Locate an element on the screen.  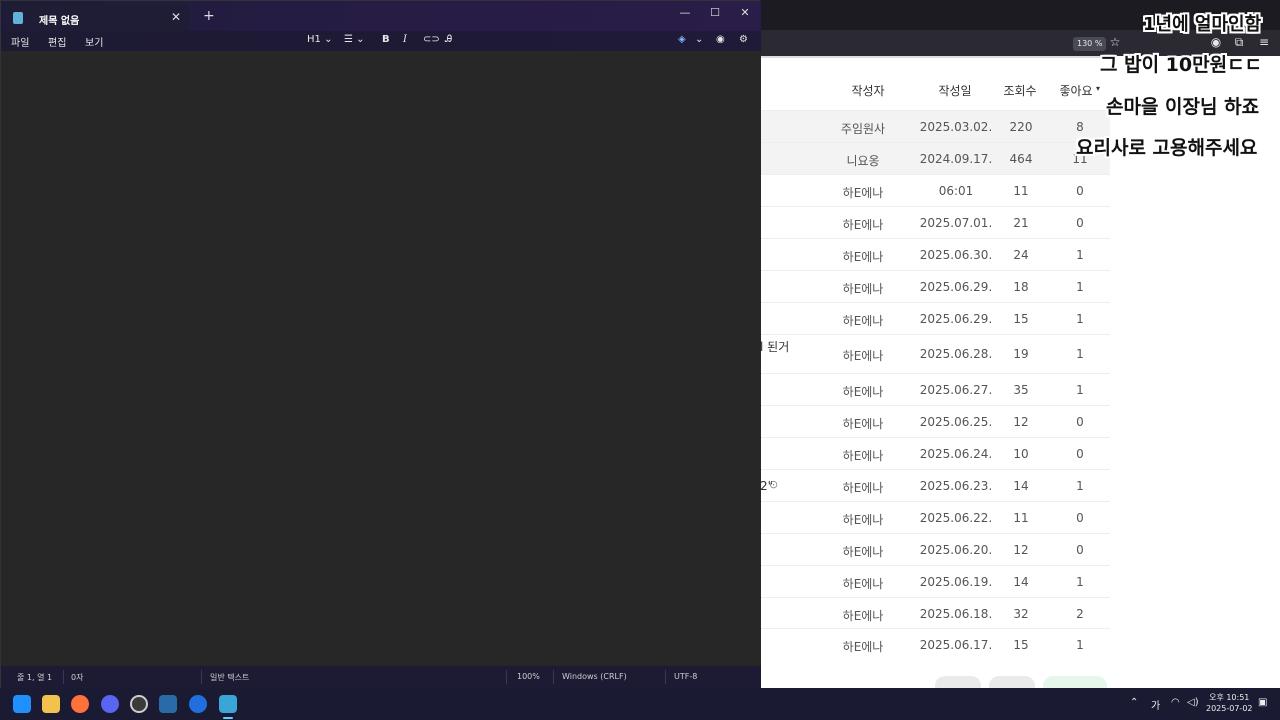
table-row: 니요옹 2024.09.17. 464 11 is located at coordinates (935, 158).